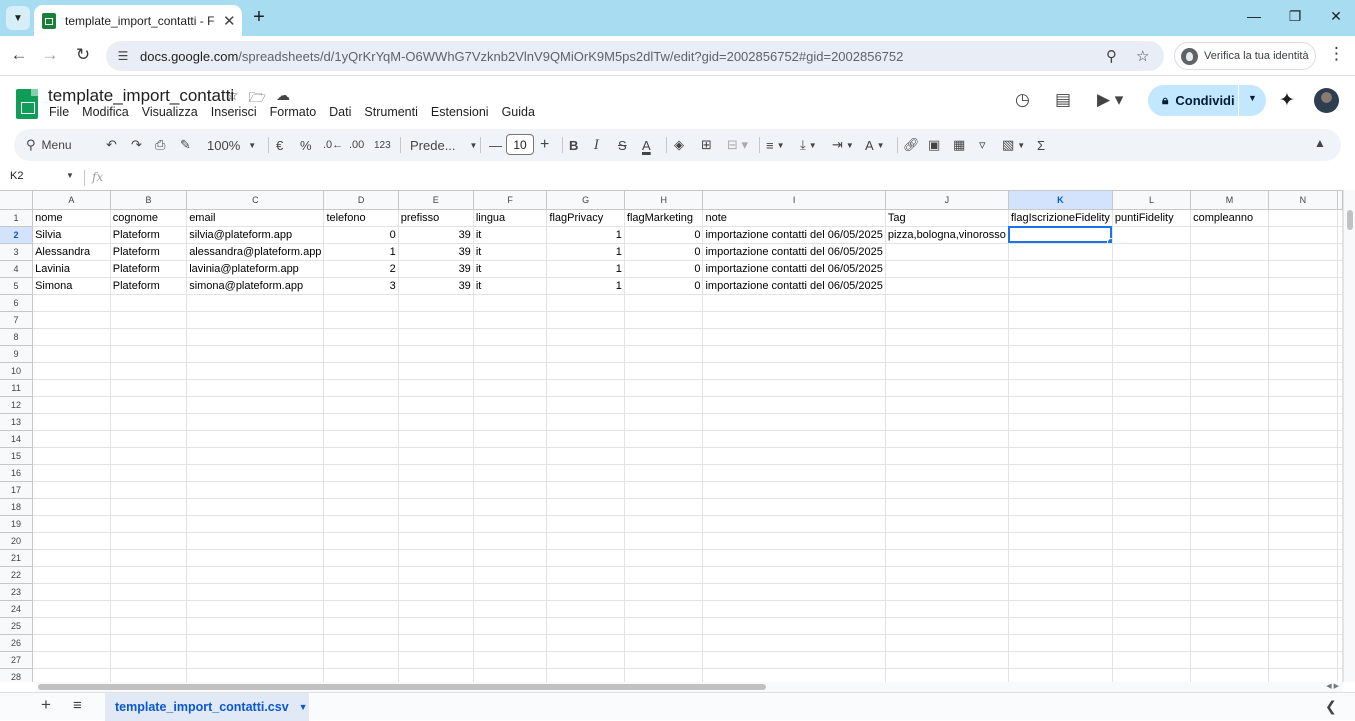 This screenshot has width=1355, height=721. Describe the element at coordinates (231, 145) in the screenshot. I see `zoom-select: 100% ▼` at that location.